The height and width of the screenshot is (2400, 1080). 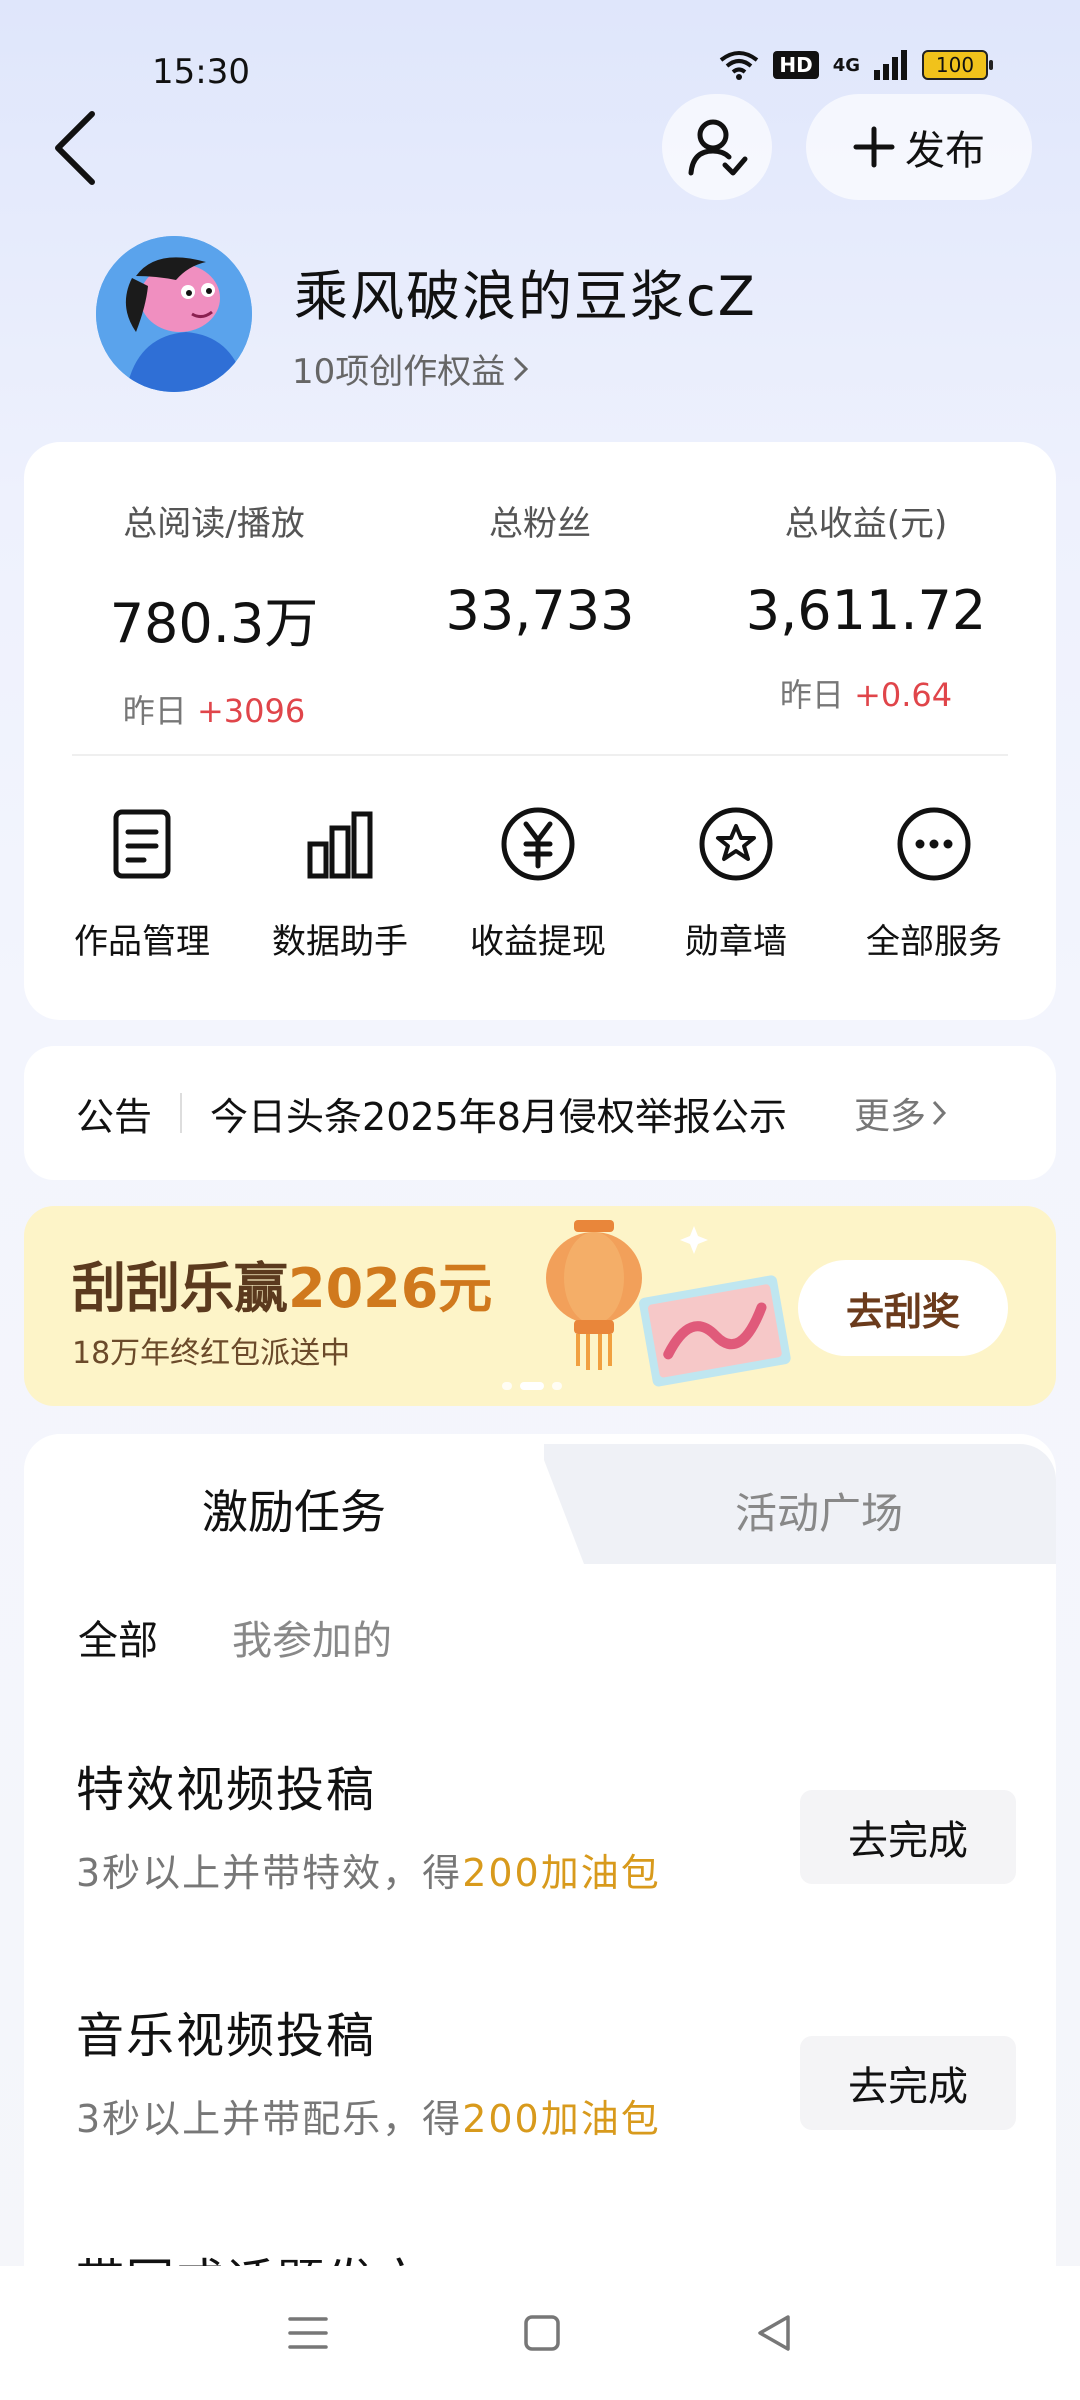 I want to click on plus-icon, so click(x=874, y=147).